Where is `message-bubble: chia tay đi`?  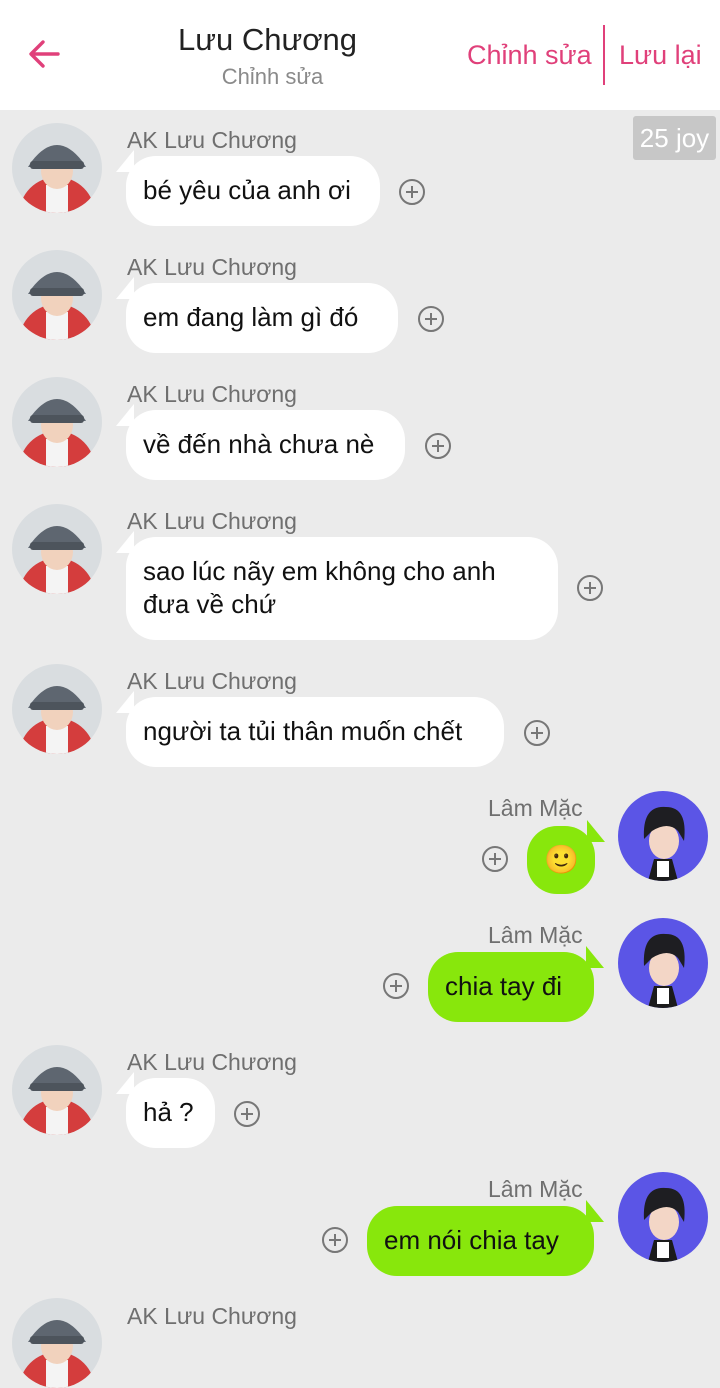
message-bubble: chia tay đi is located at coordinates (516, 984).